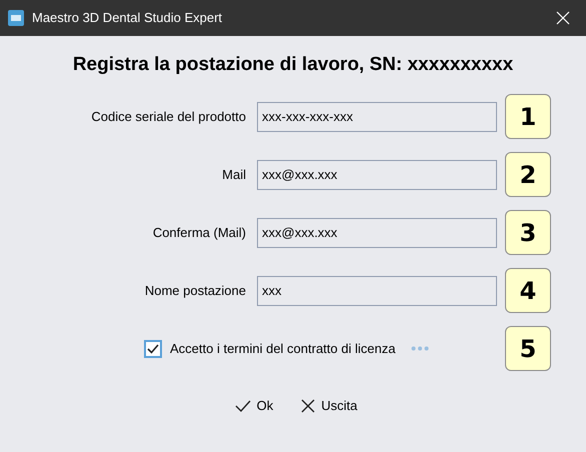 This screenshot has height=452, width=586. I want to click on field-label: Codice seriale del prodotto, so click(168, 117).